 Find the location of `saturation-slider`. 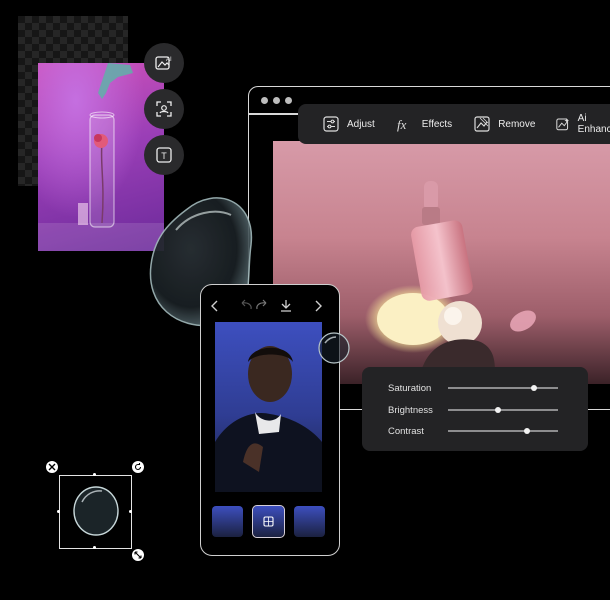

saturation-slider is located at coordinates (503, 387).